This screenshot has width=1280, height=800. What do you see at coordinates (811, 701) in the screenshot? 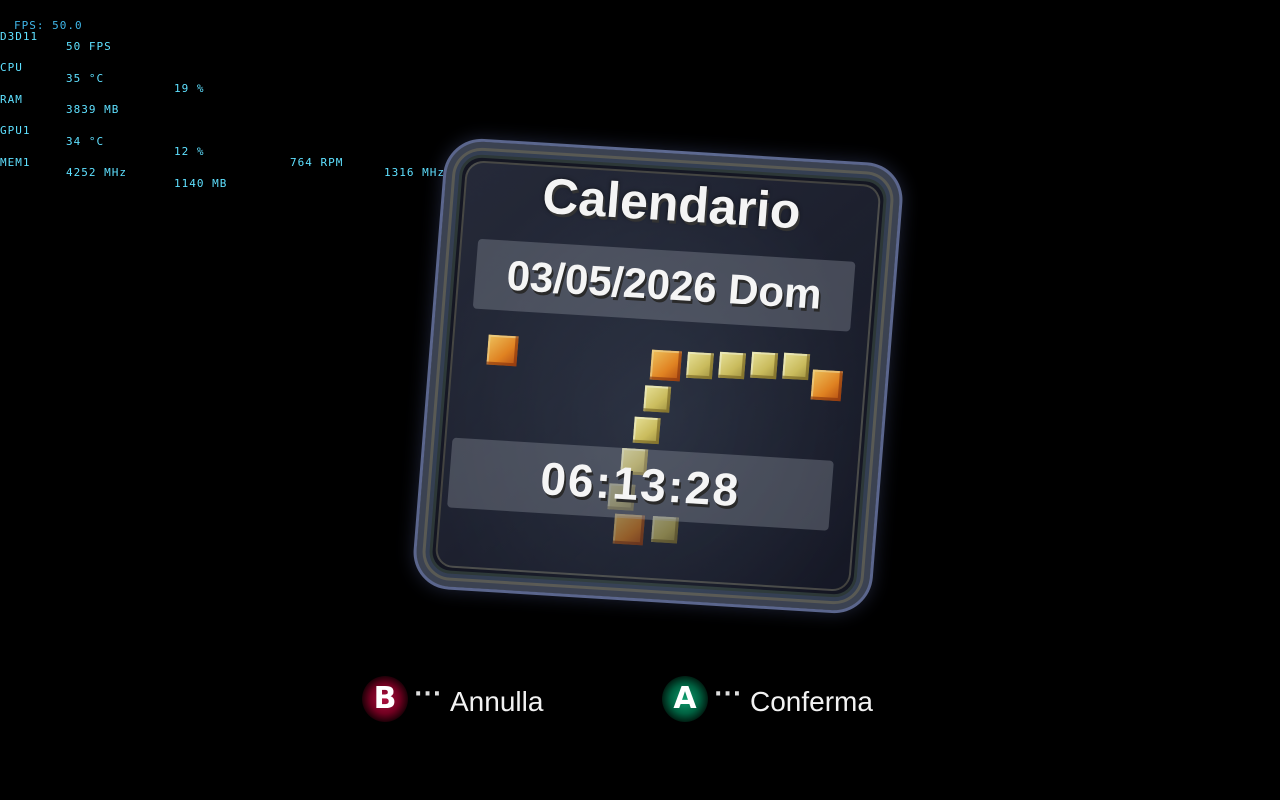
I see `confirm-label: Conferma` at bounding box center [811, 701].